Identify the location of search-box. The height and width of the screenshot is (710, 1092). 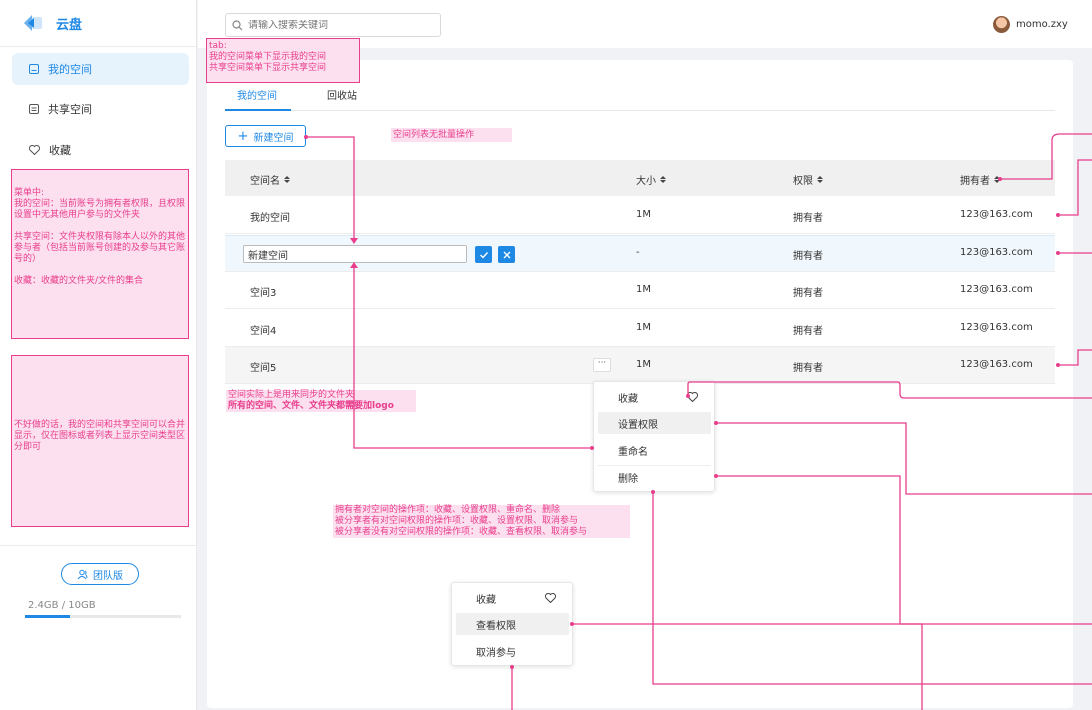
(333, 25).